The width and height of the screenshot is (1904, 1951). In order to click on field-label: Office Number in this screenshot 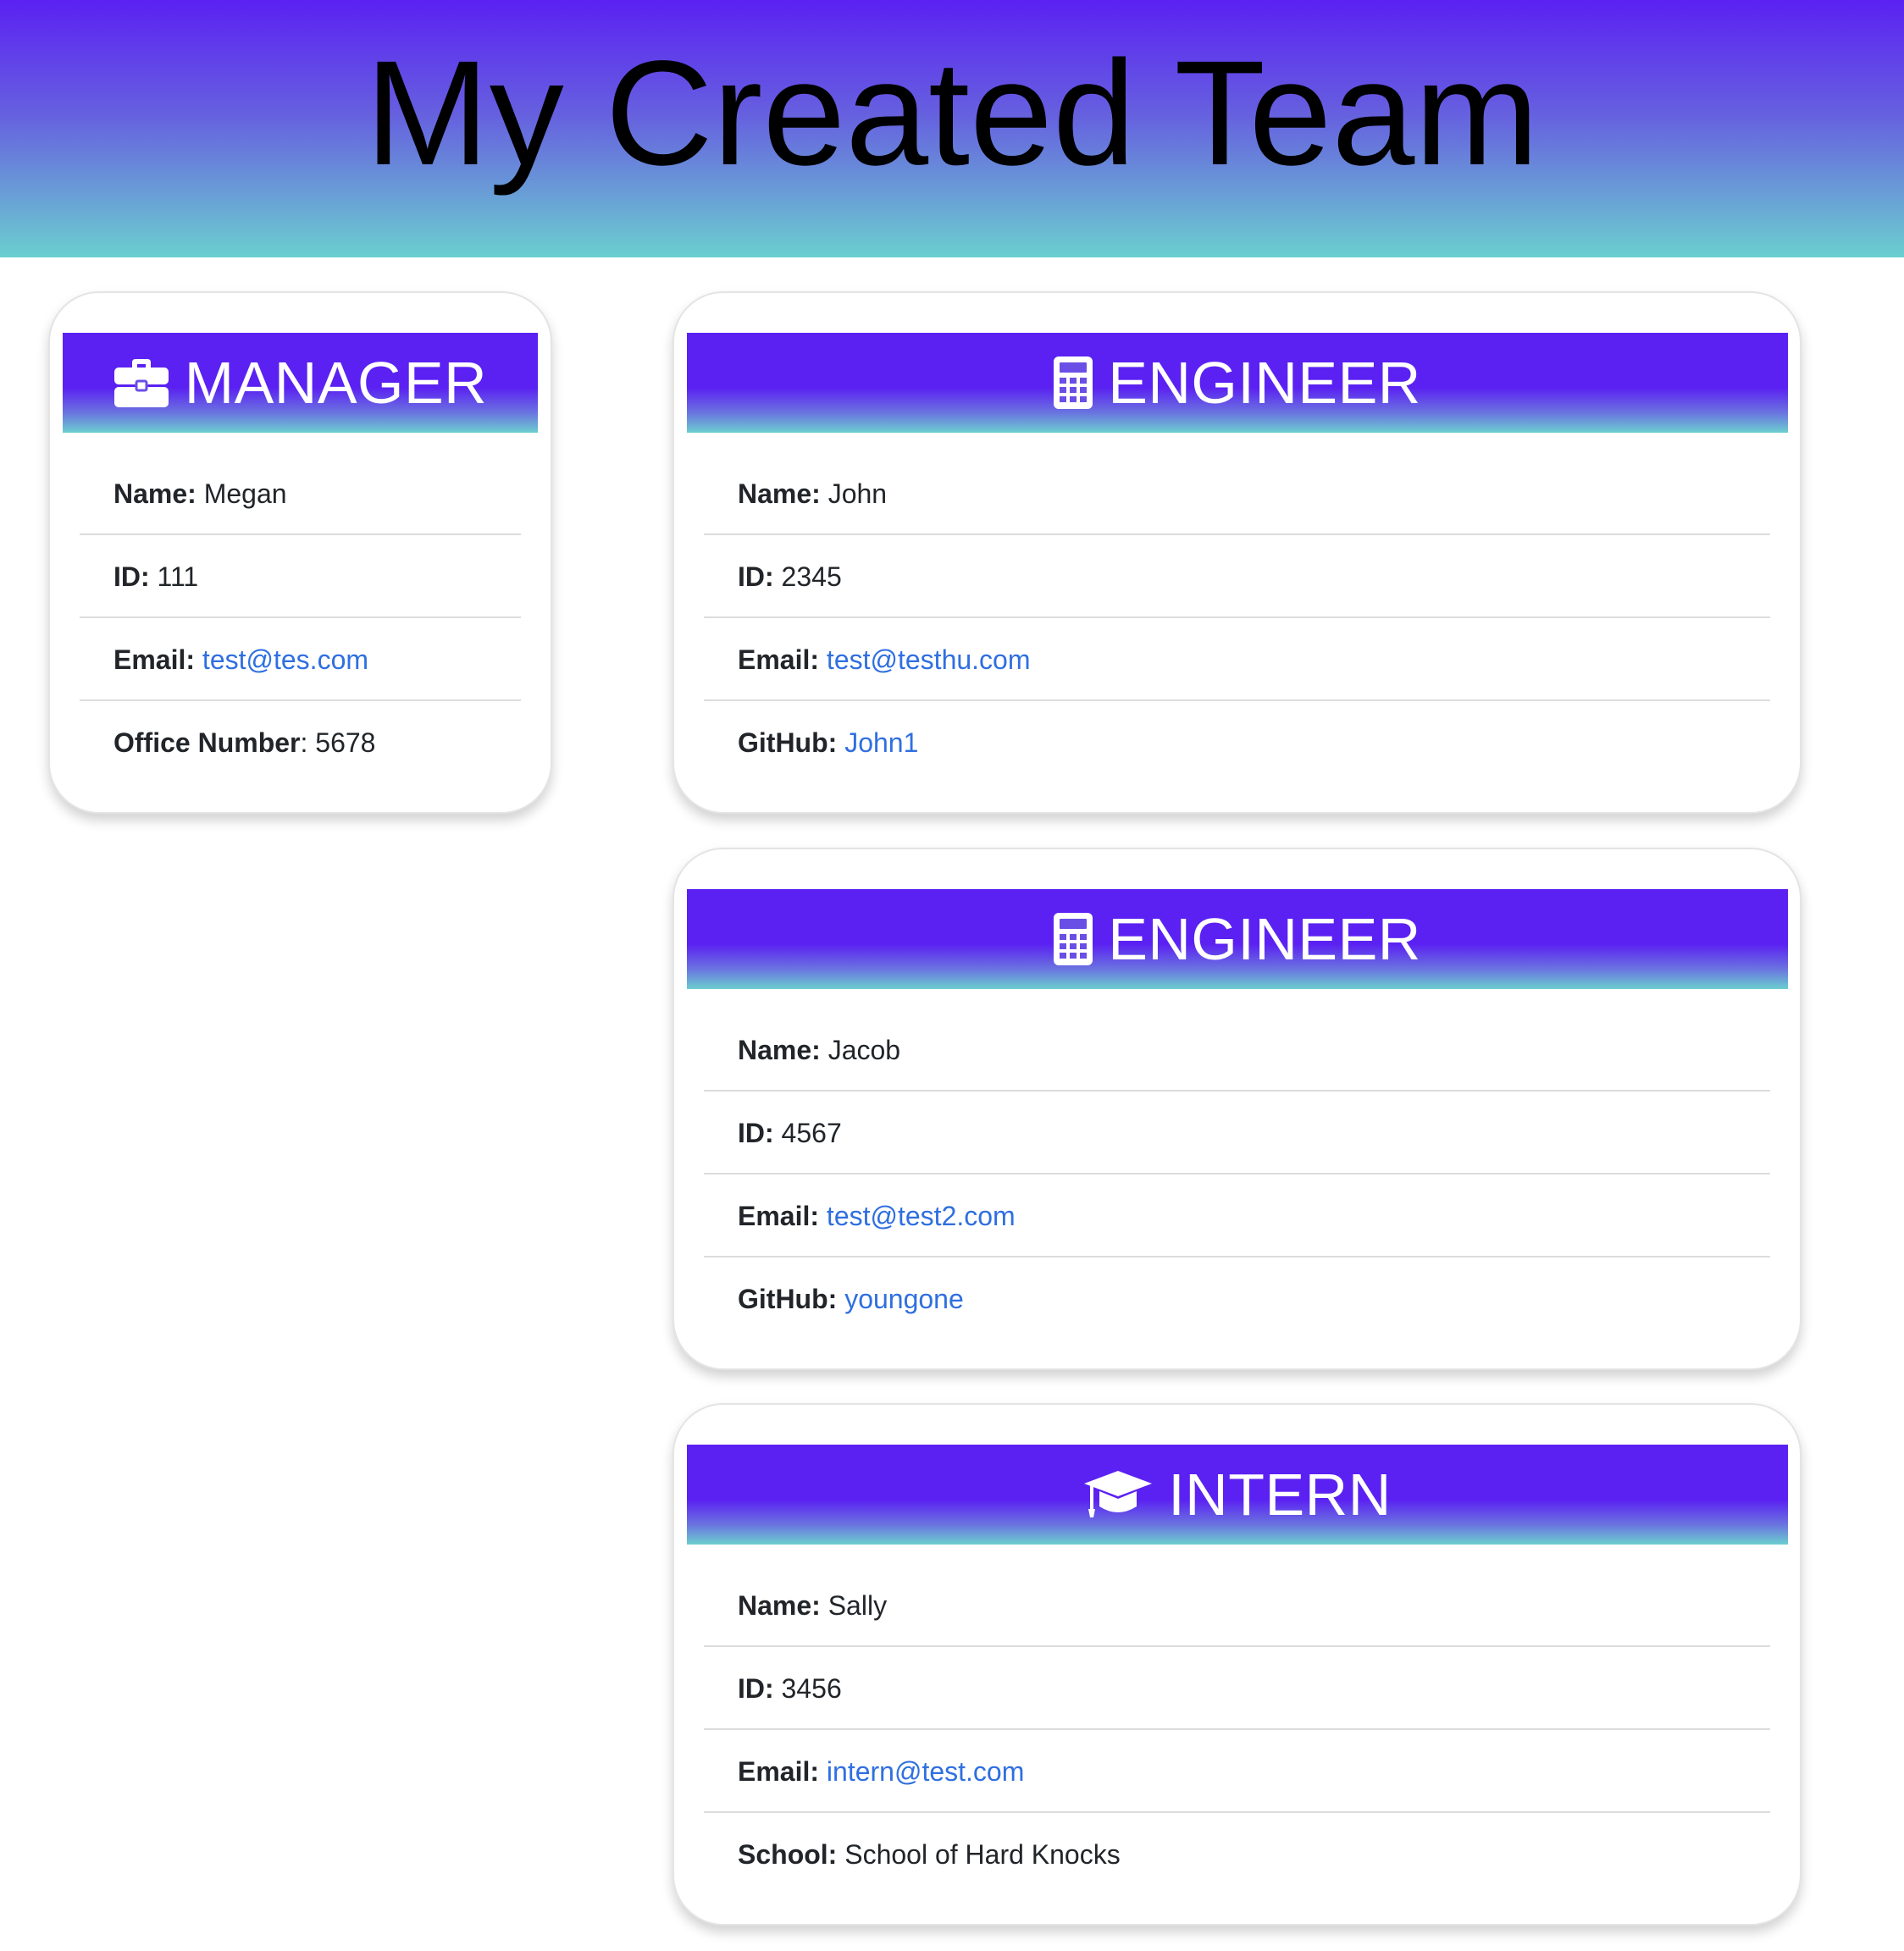, I will do `click(207, 742)`.